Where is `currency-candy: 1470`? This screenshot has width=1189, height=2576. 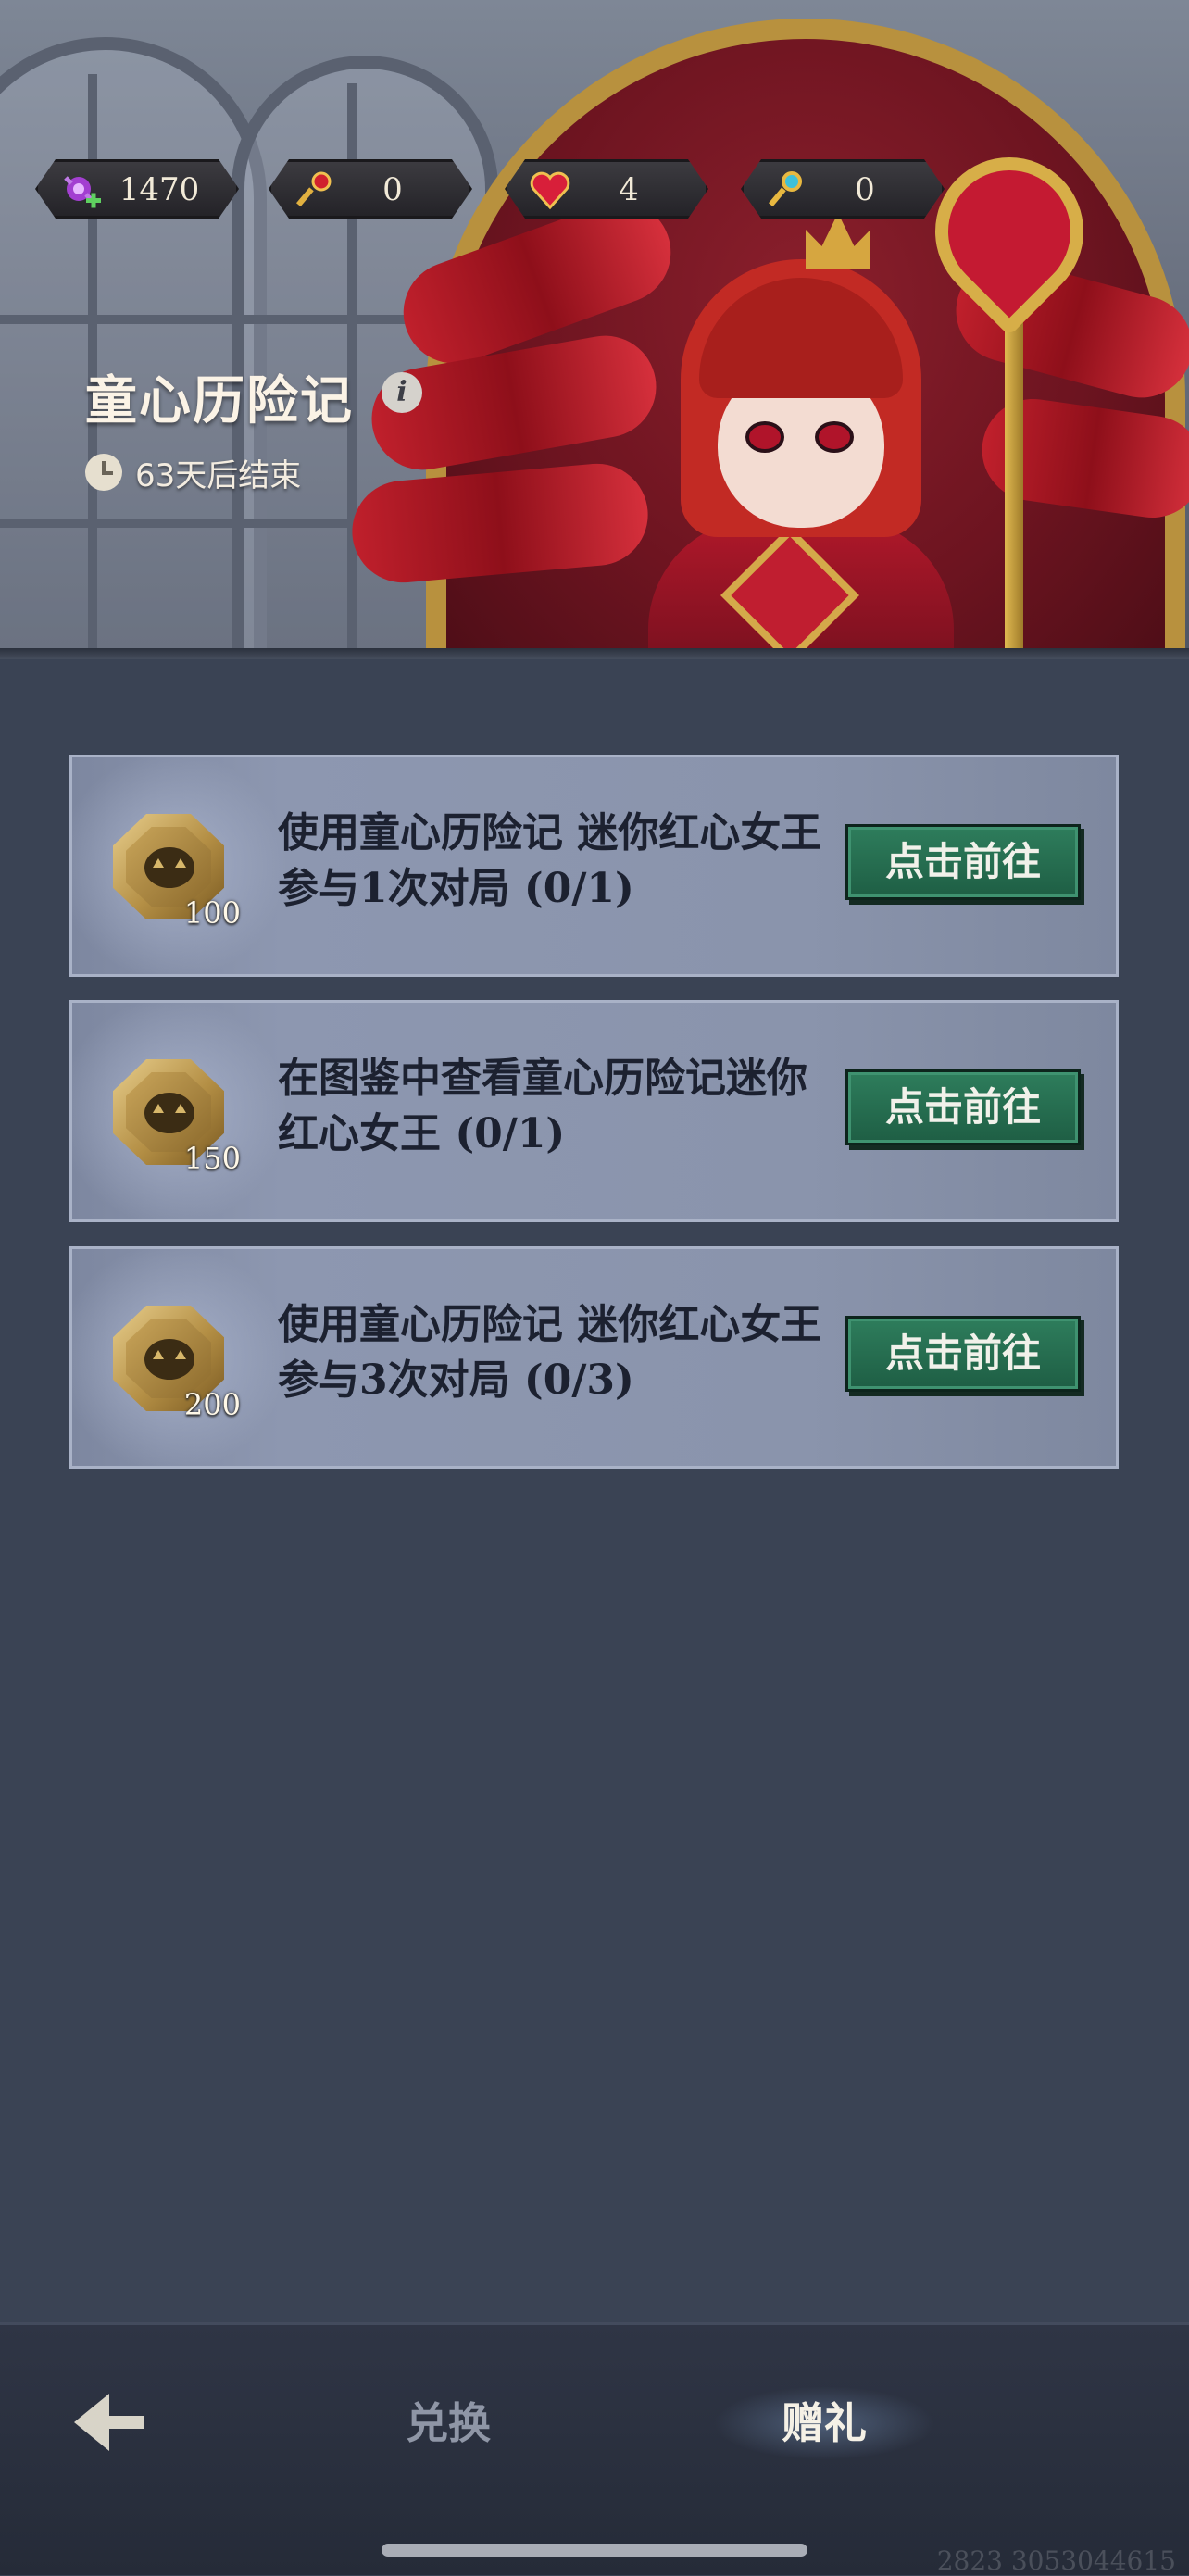
currency-candy: 1470 is located at coordinates (137, 189).